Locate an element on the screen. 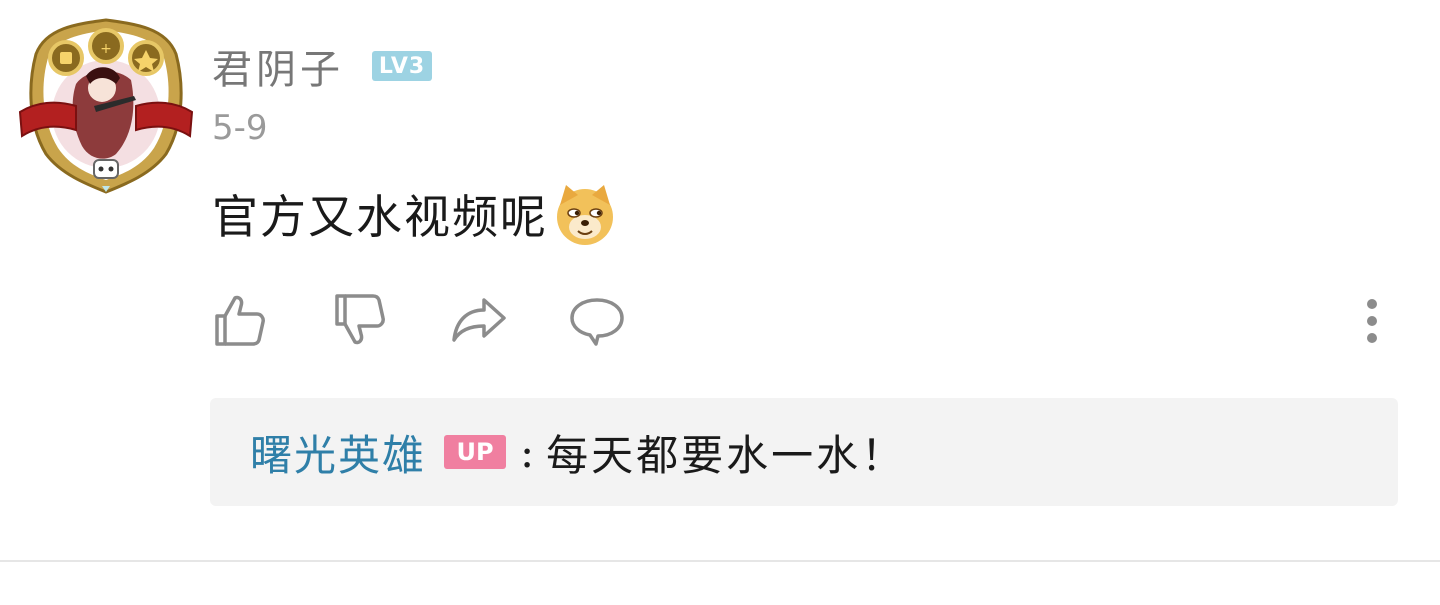 The image size is (1440, 605). reply-username: 曙光英雄 is located at coordinates (338, 452).